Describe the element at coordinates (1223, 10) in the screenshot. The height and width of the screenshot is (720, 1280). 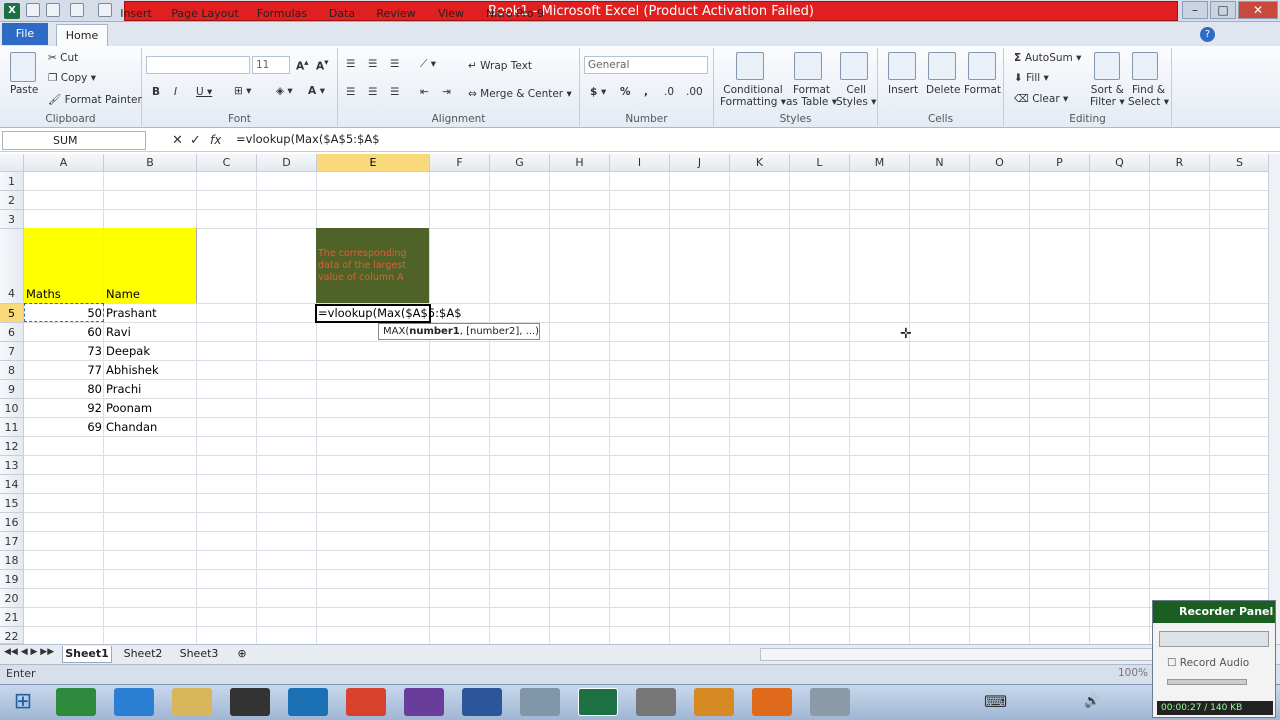
I see `maximize-button: □` at that location.